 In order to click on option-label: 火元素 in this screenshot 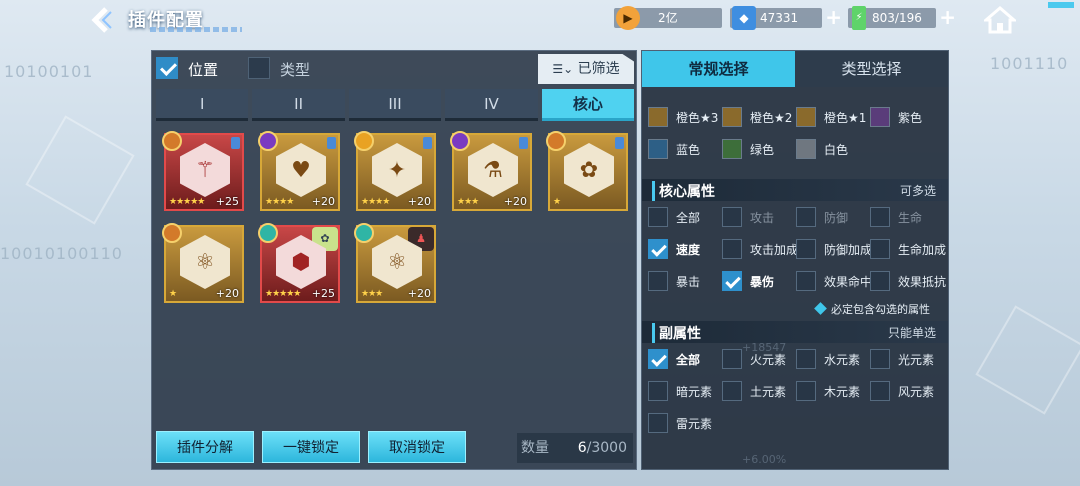, I will do `click(768, 360)`.